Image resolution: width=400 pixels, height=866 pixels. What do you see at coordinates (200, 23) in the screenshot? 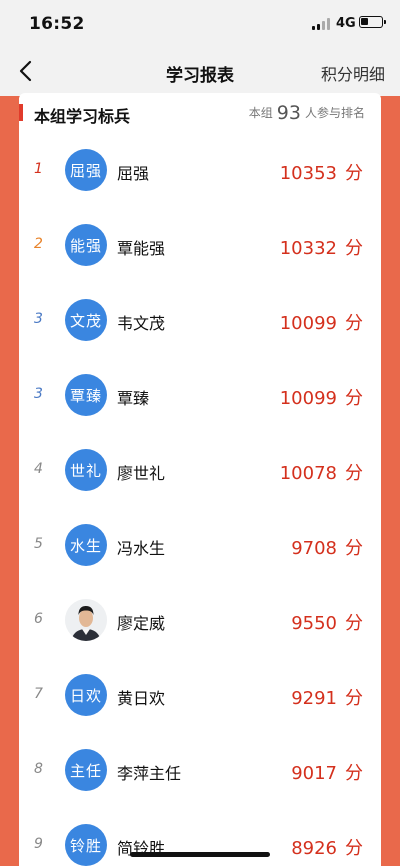
I see `status-bar: 16:52 4G` at bounding box center [200, 23].